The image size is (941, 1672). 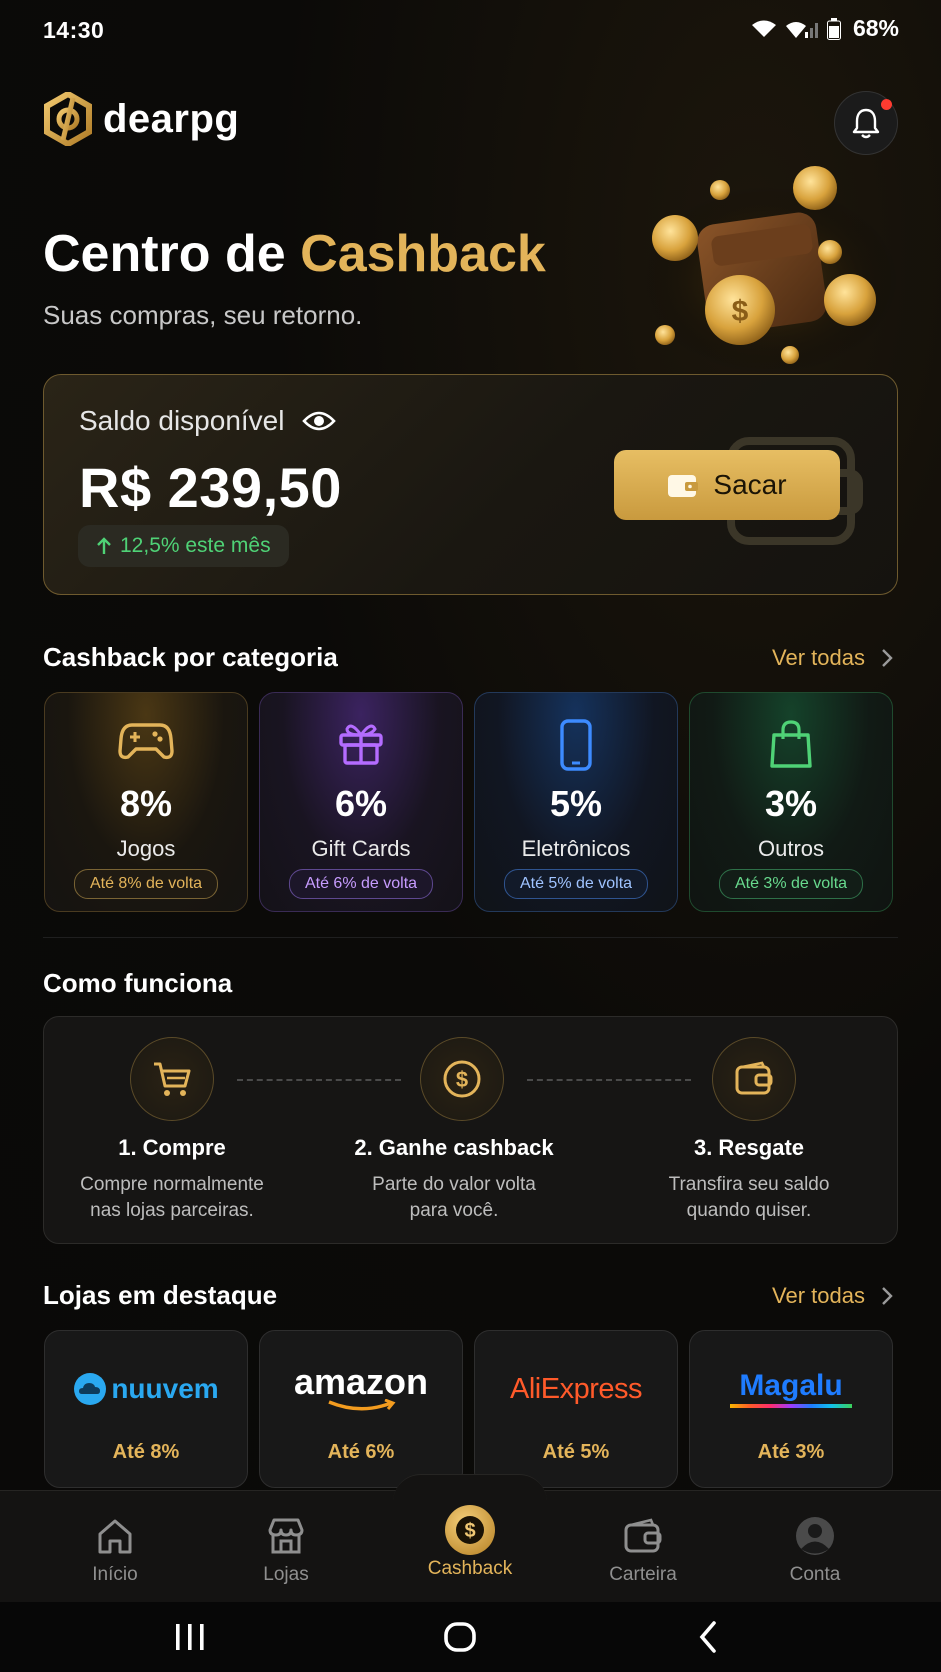 What do you see at coordinates (172, 1147) in the screenshot?
I see `step-1-title: 1. Compre` at bounding box center [172, 1147].